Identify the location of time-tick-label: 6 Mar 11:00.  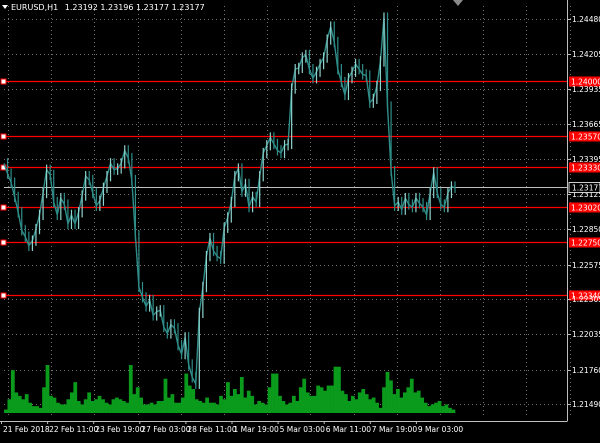
(349, 429).